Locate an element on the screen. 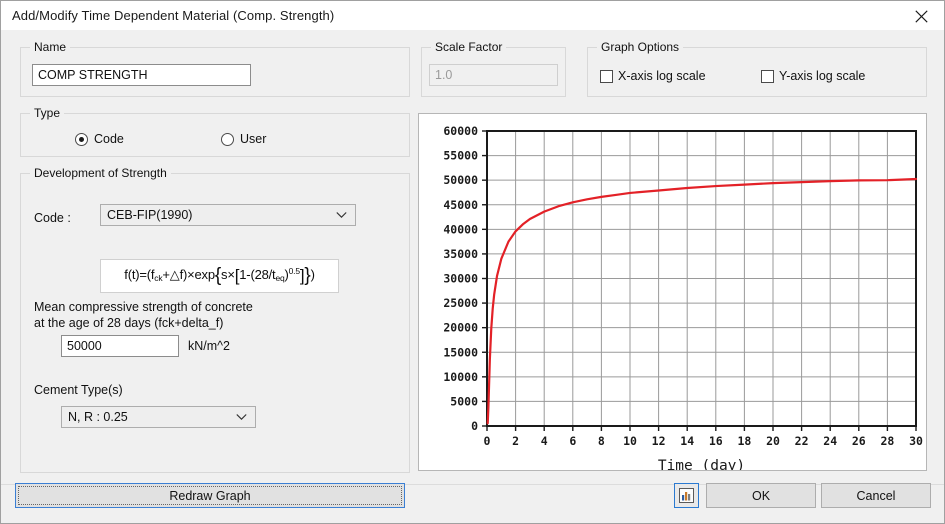 This screenshot has height=524, width=945. redraw-graph-label: Redraw Graph is located at coordinates (210, 495).